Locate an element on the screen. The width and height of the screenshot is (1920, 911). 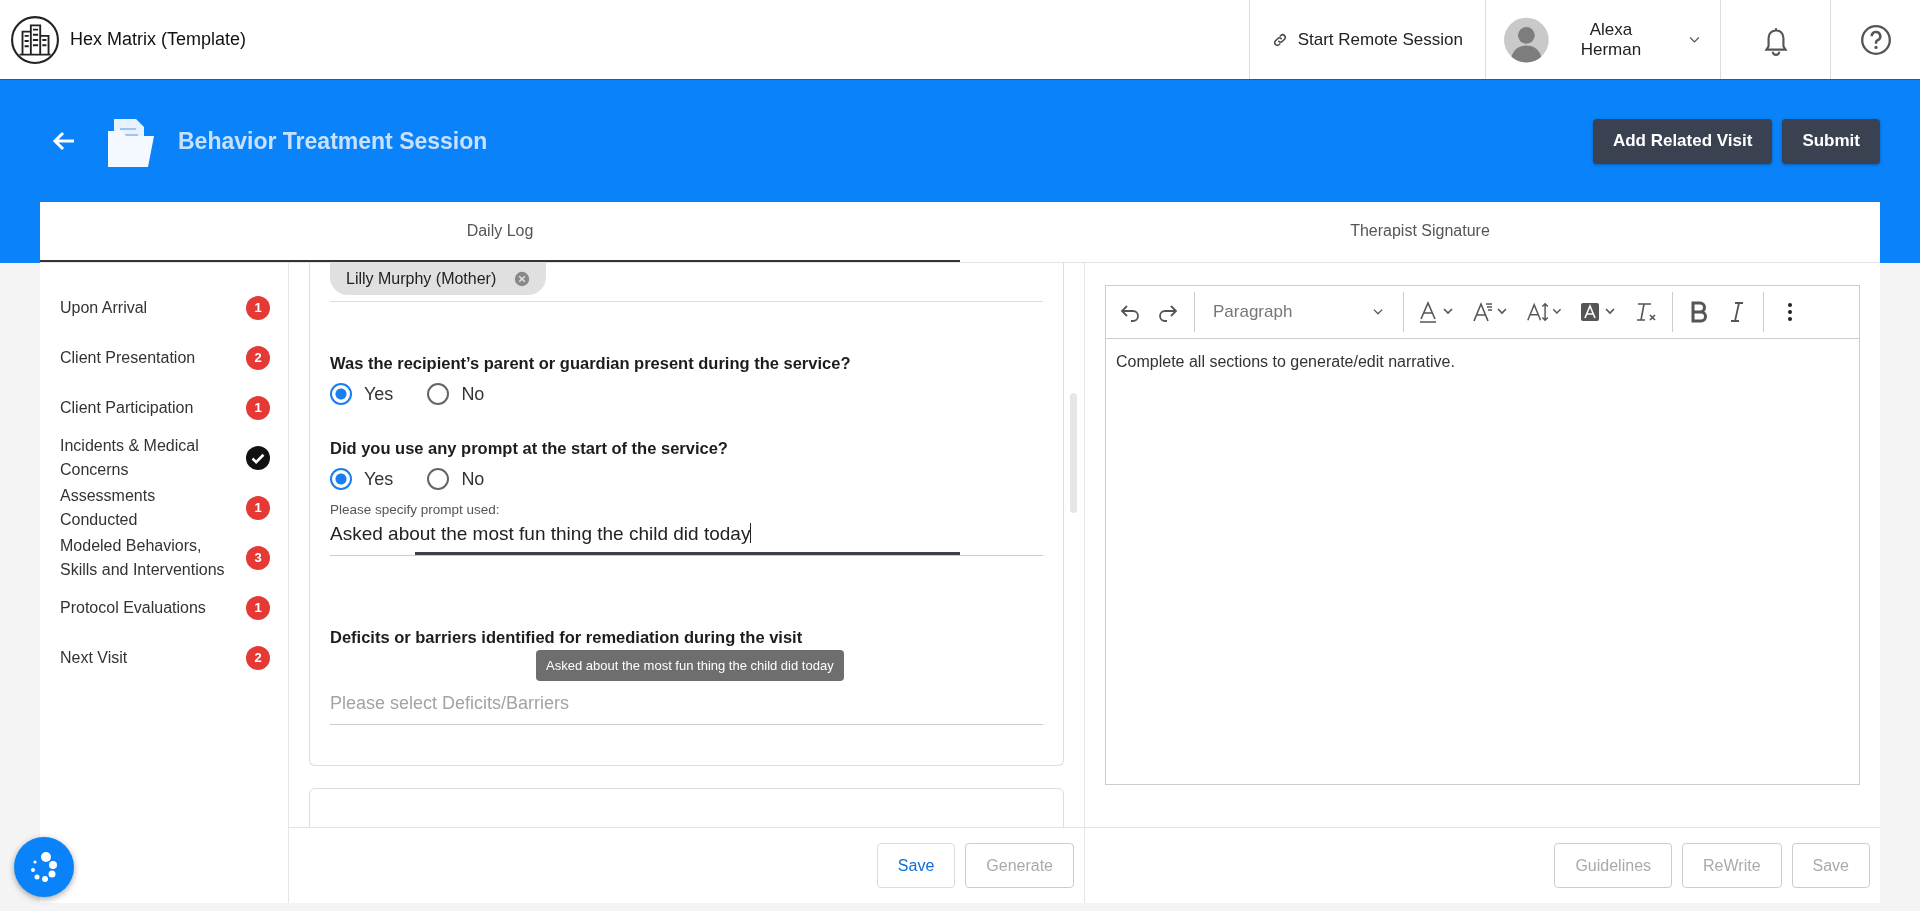
person-chip: Lilly Murphy (Mother) is located at coordinates (438, 279).